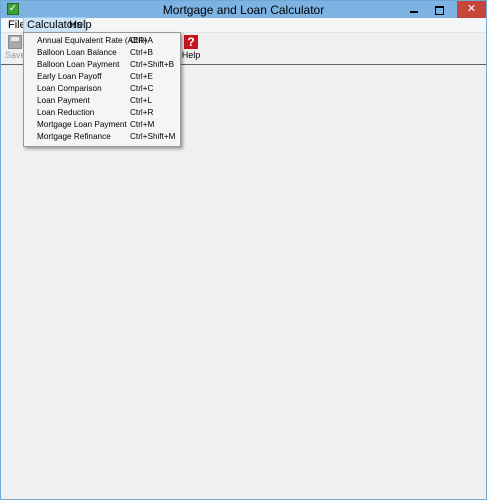 The height and width of the screenshot is (500, 487). Describe the element at coordinates (102, 41) in the screenshot. I see `menu-item-aer: Annual Equivalent Rate (AER) Ctrl+A` at that location.